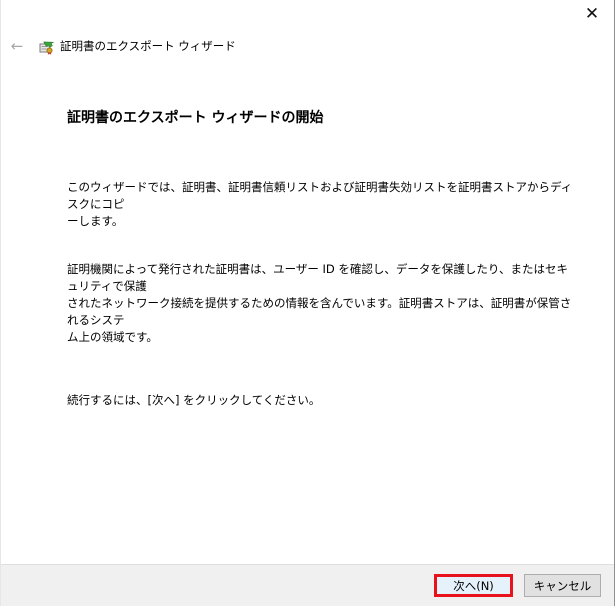 This screenshot has width=615, height=606. Describe the element at coordinates (307, 585) in the screenshot. I see `wizard-footer: 次へ(N) キャンセル` at that location.